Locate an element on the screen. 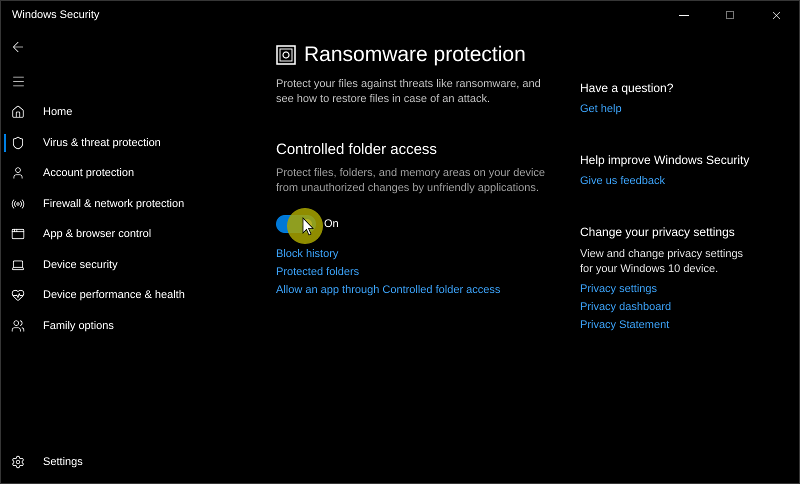 The width and height of the screenshot is (800, 484). sidebar-item: Family options is located at coordinates (131, 325).